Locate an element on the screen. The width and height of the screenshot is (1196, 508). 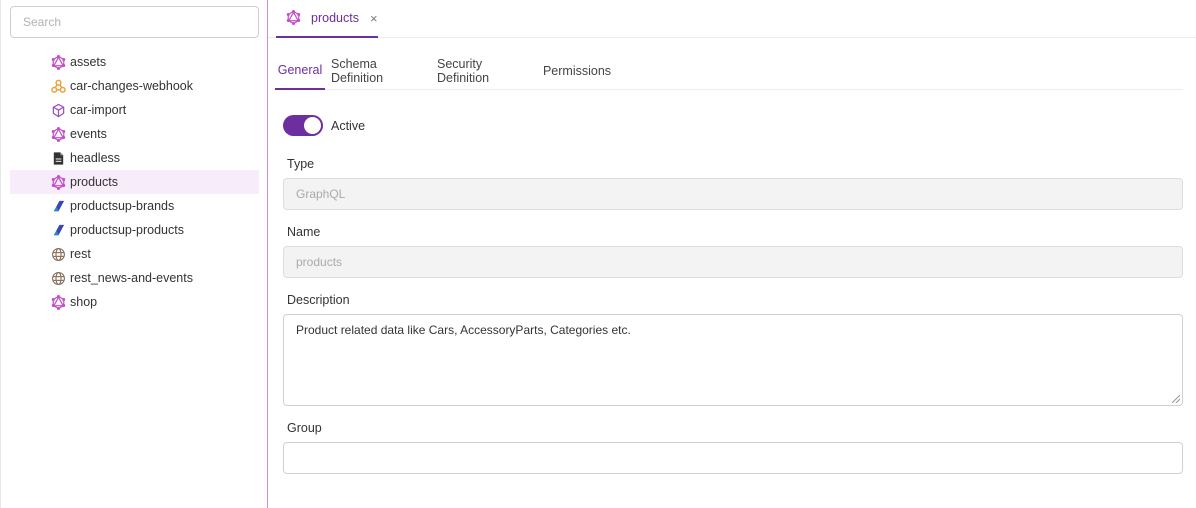
type-label: Type is located at coordinates (301, 164).